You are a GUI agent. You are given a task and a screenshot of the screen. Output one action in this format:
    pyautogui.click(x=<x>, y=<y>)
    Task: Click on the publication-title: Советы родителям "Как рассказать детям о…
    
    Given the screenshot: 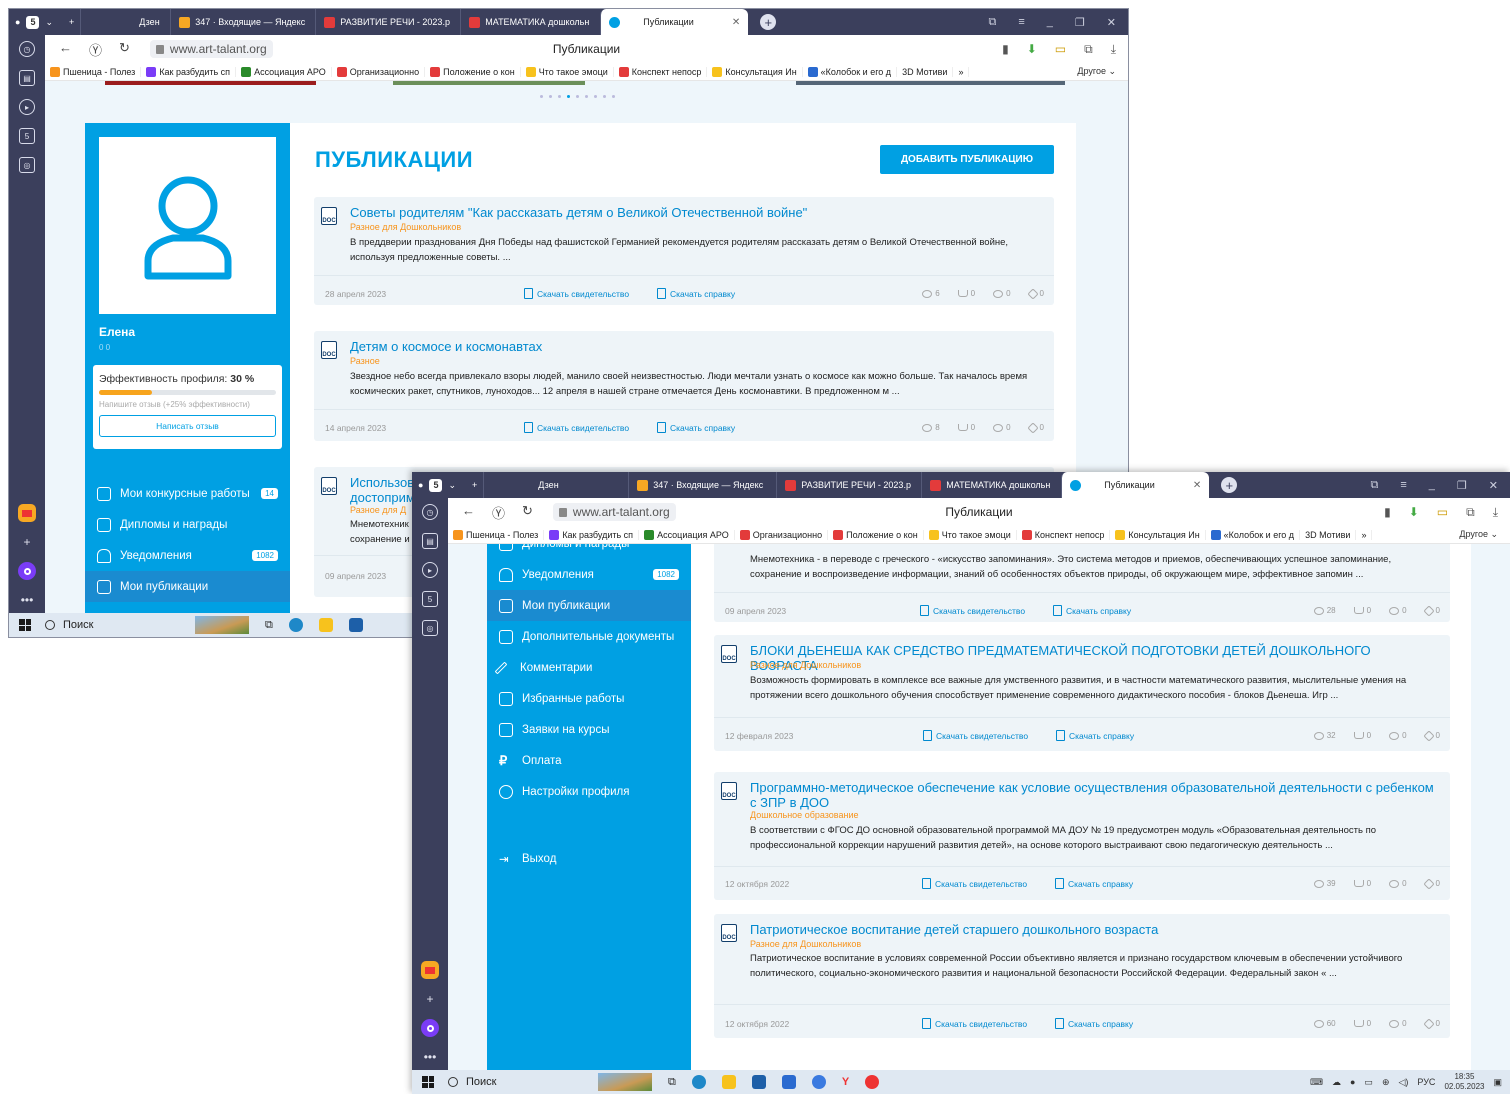 What is the action you would take?
    pyautogui.click(x=697, y=212)
    